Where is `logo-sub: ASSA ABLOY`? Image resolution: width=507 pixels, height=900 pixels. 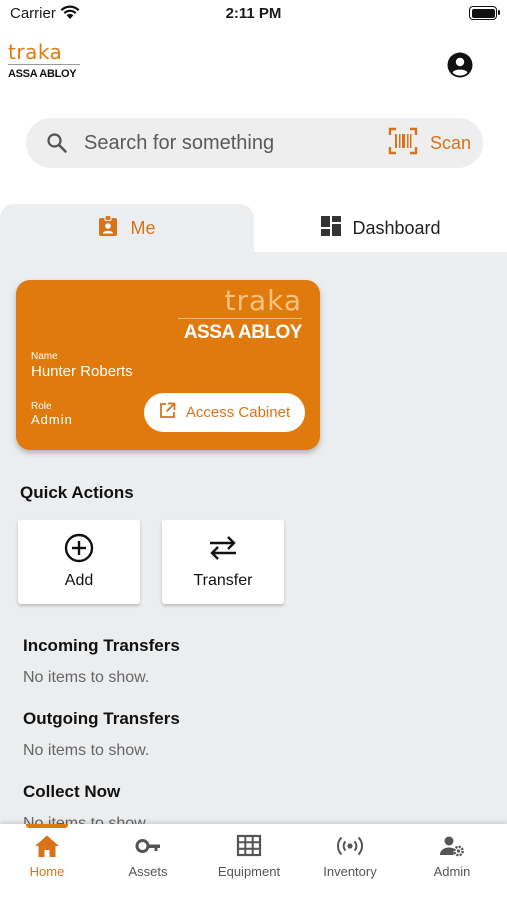 logo-sub: ASSA ABLOY is located at coordinates (42, 74).